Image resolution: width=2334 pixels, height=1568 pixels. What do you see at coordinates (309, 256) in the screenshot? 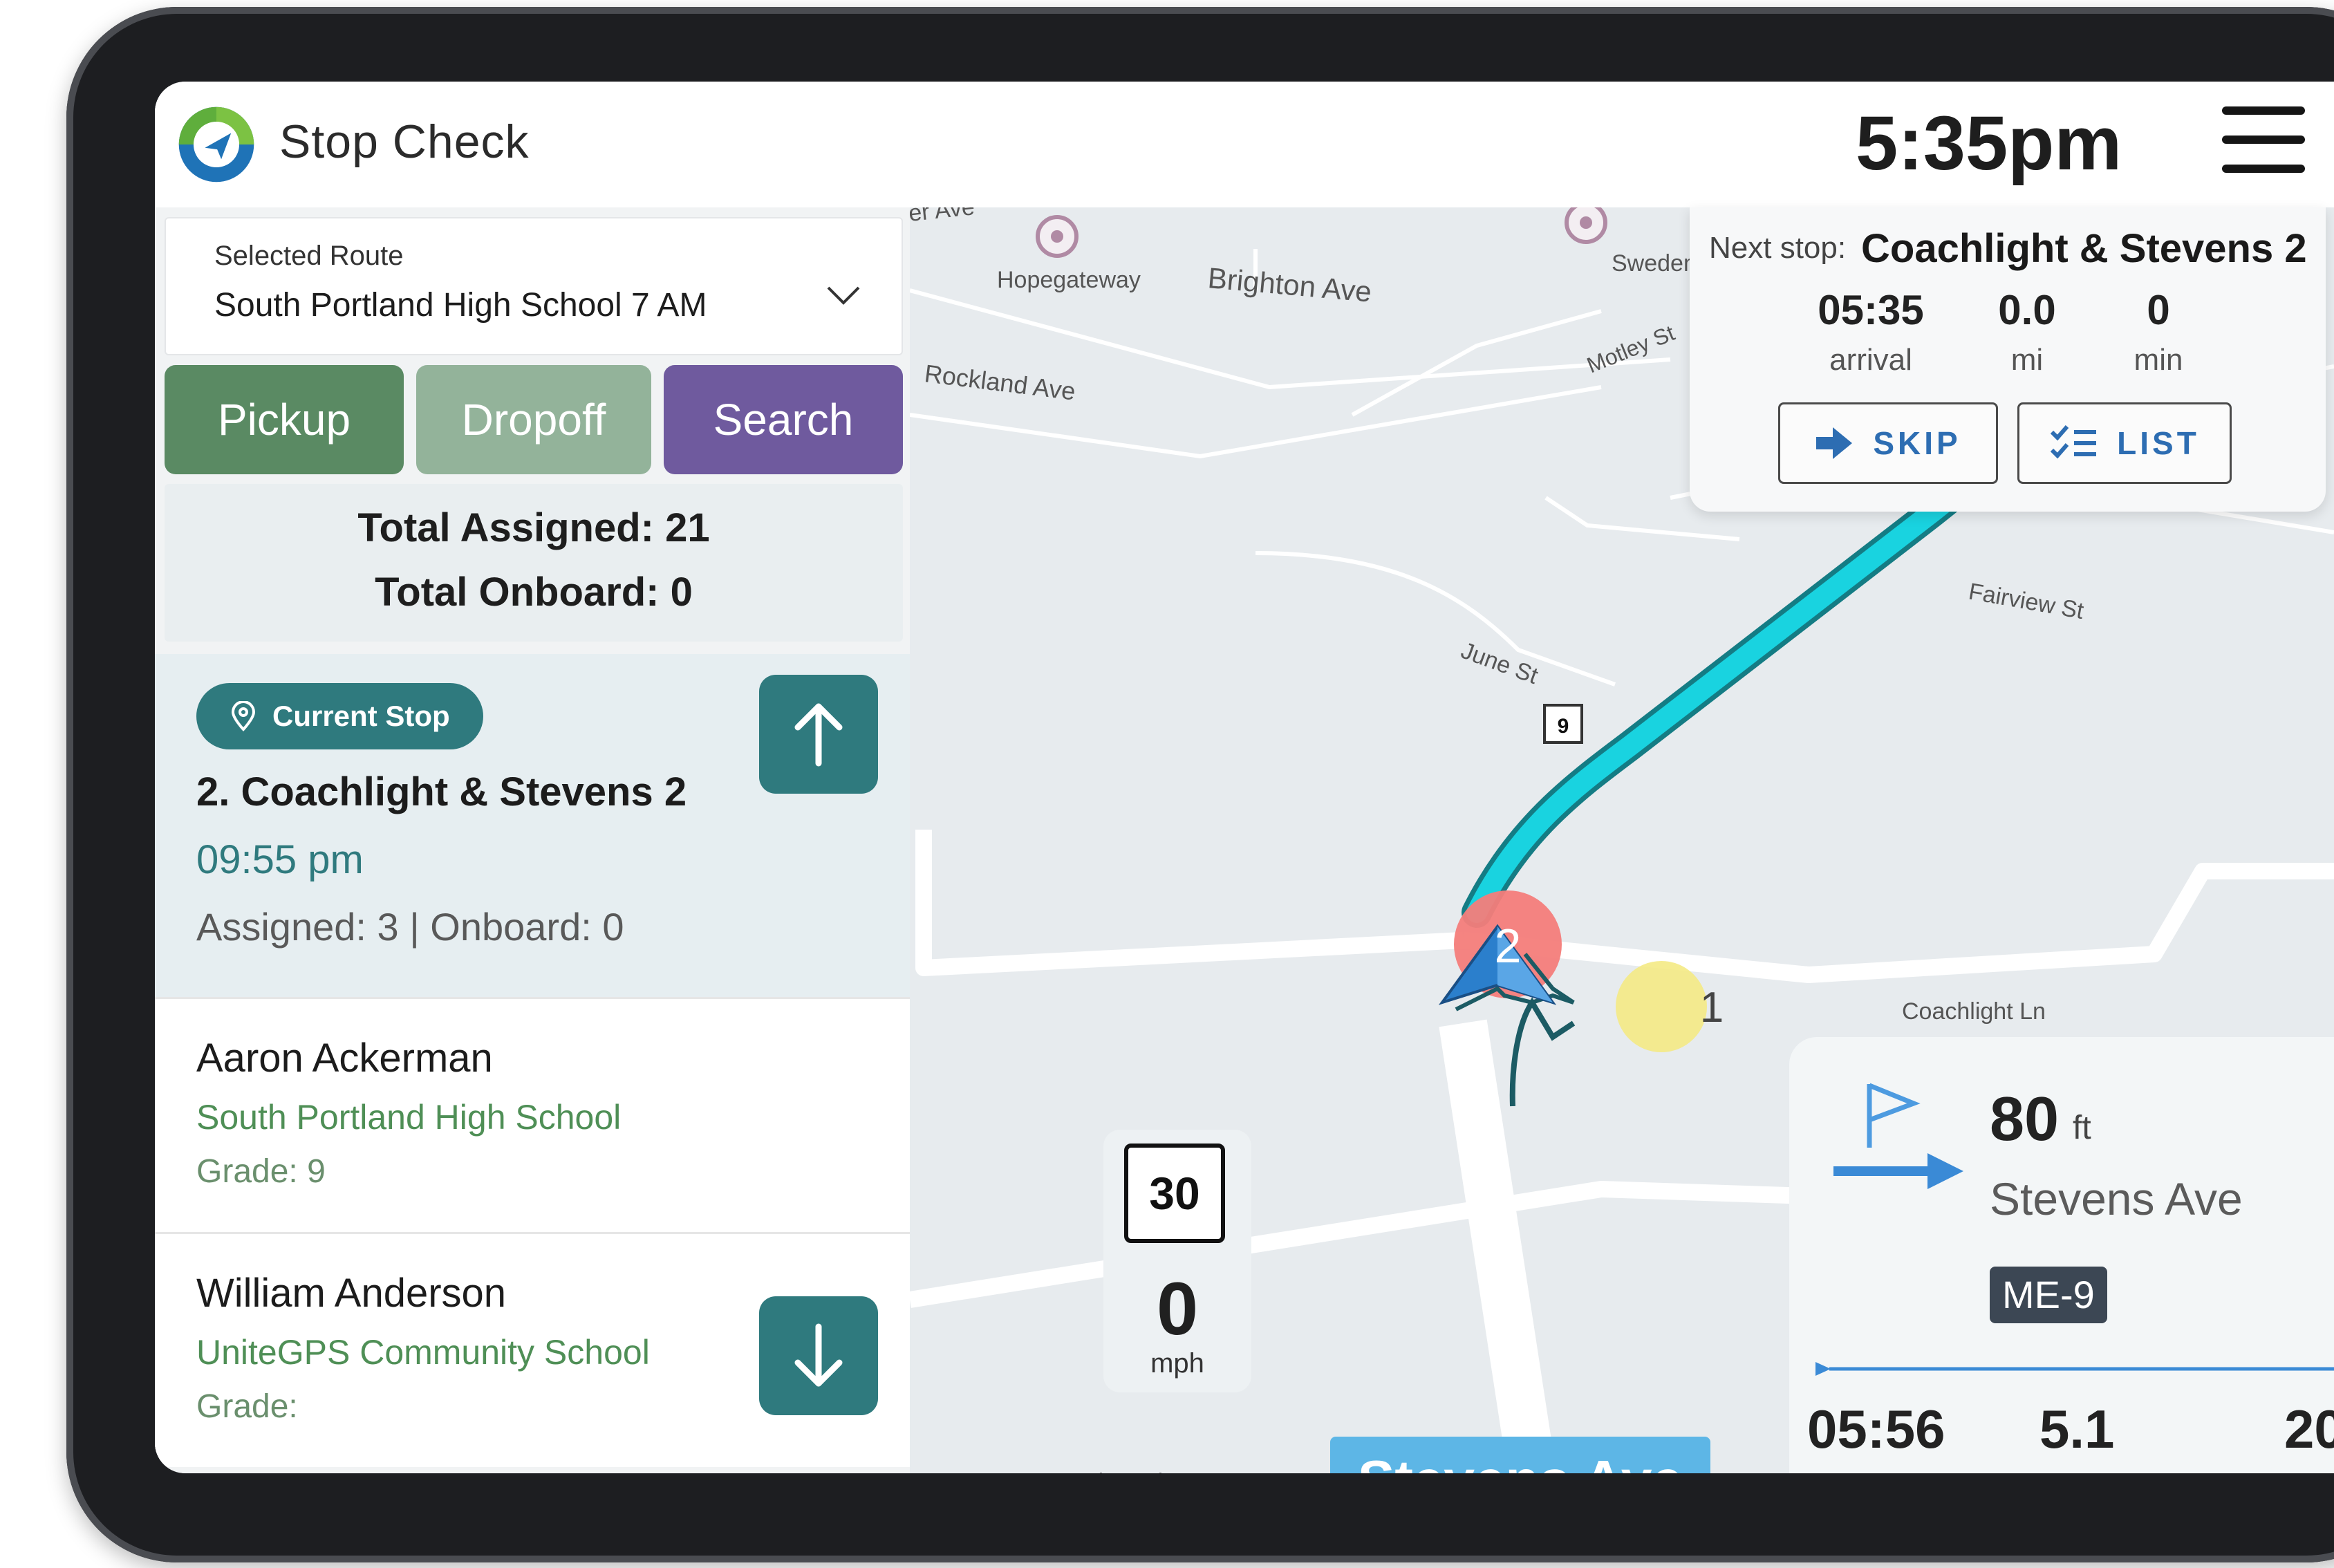
I see `route-label: Selected Route` at bounding box center [309, 256].